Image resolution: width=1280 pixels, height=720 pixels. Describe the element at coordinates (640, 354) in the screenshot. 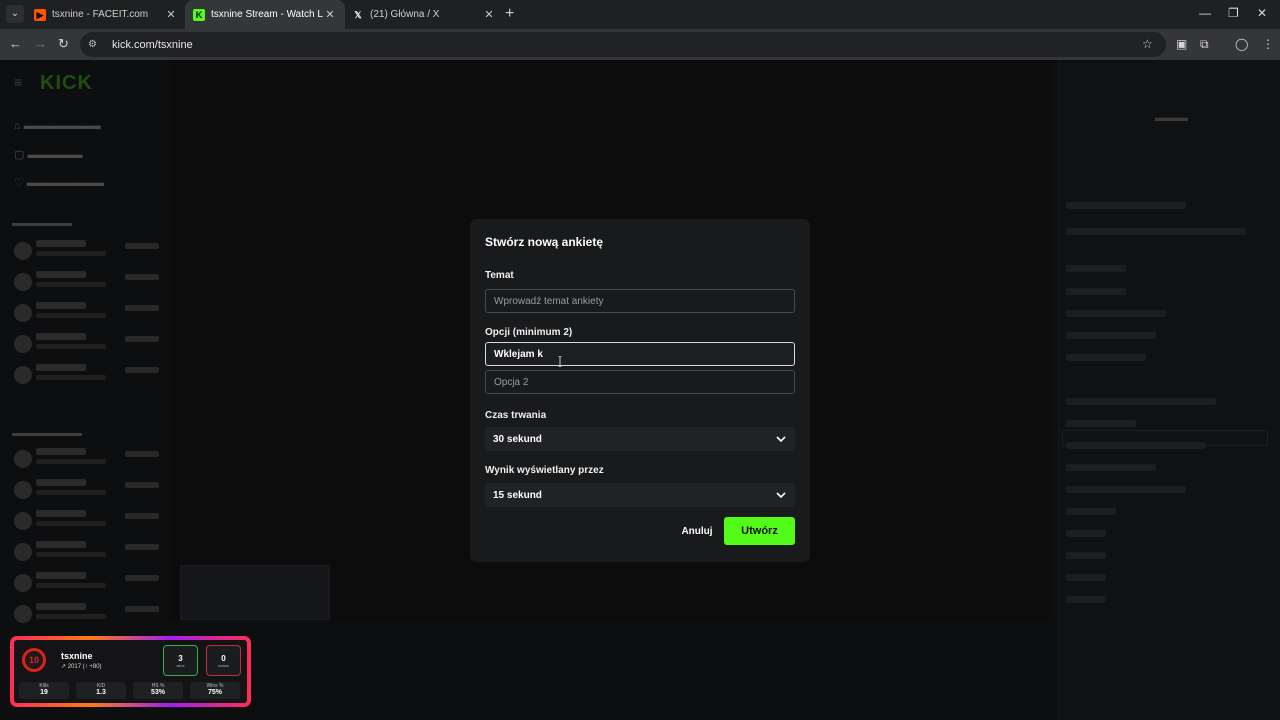

I see `option-1-input` at that location.